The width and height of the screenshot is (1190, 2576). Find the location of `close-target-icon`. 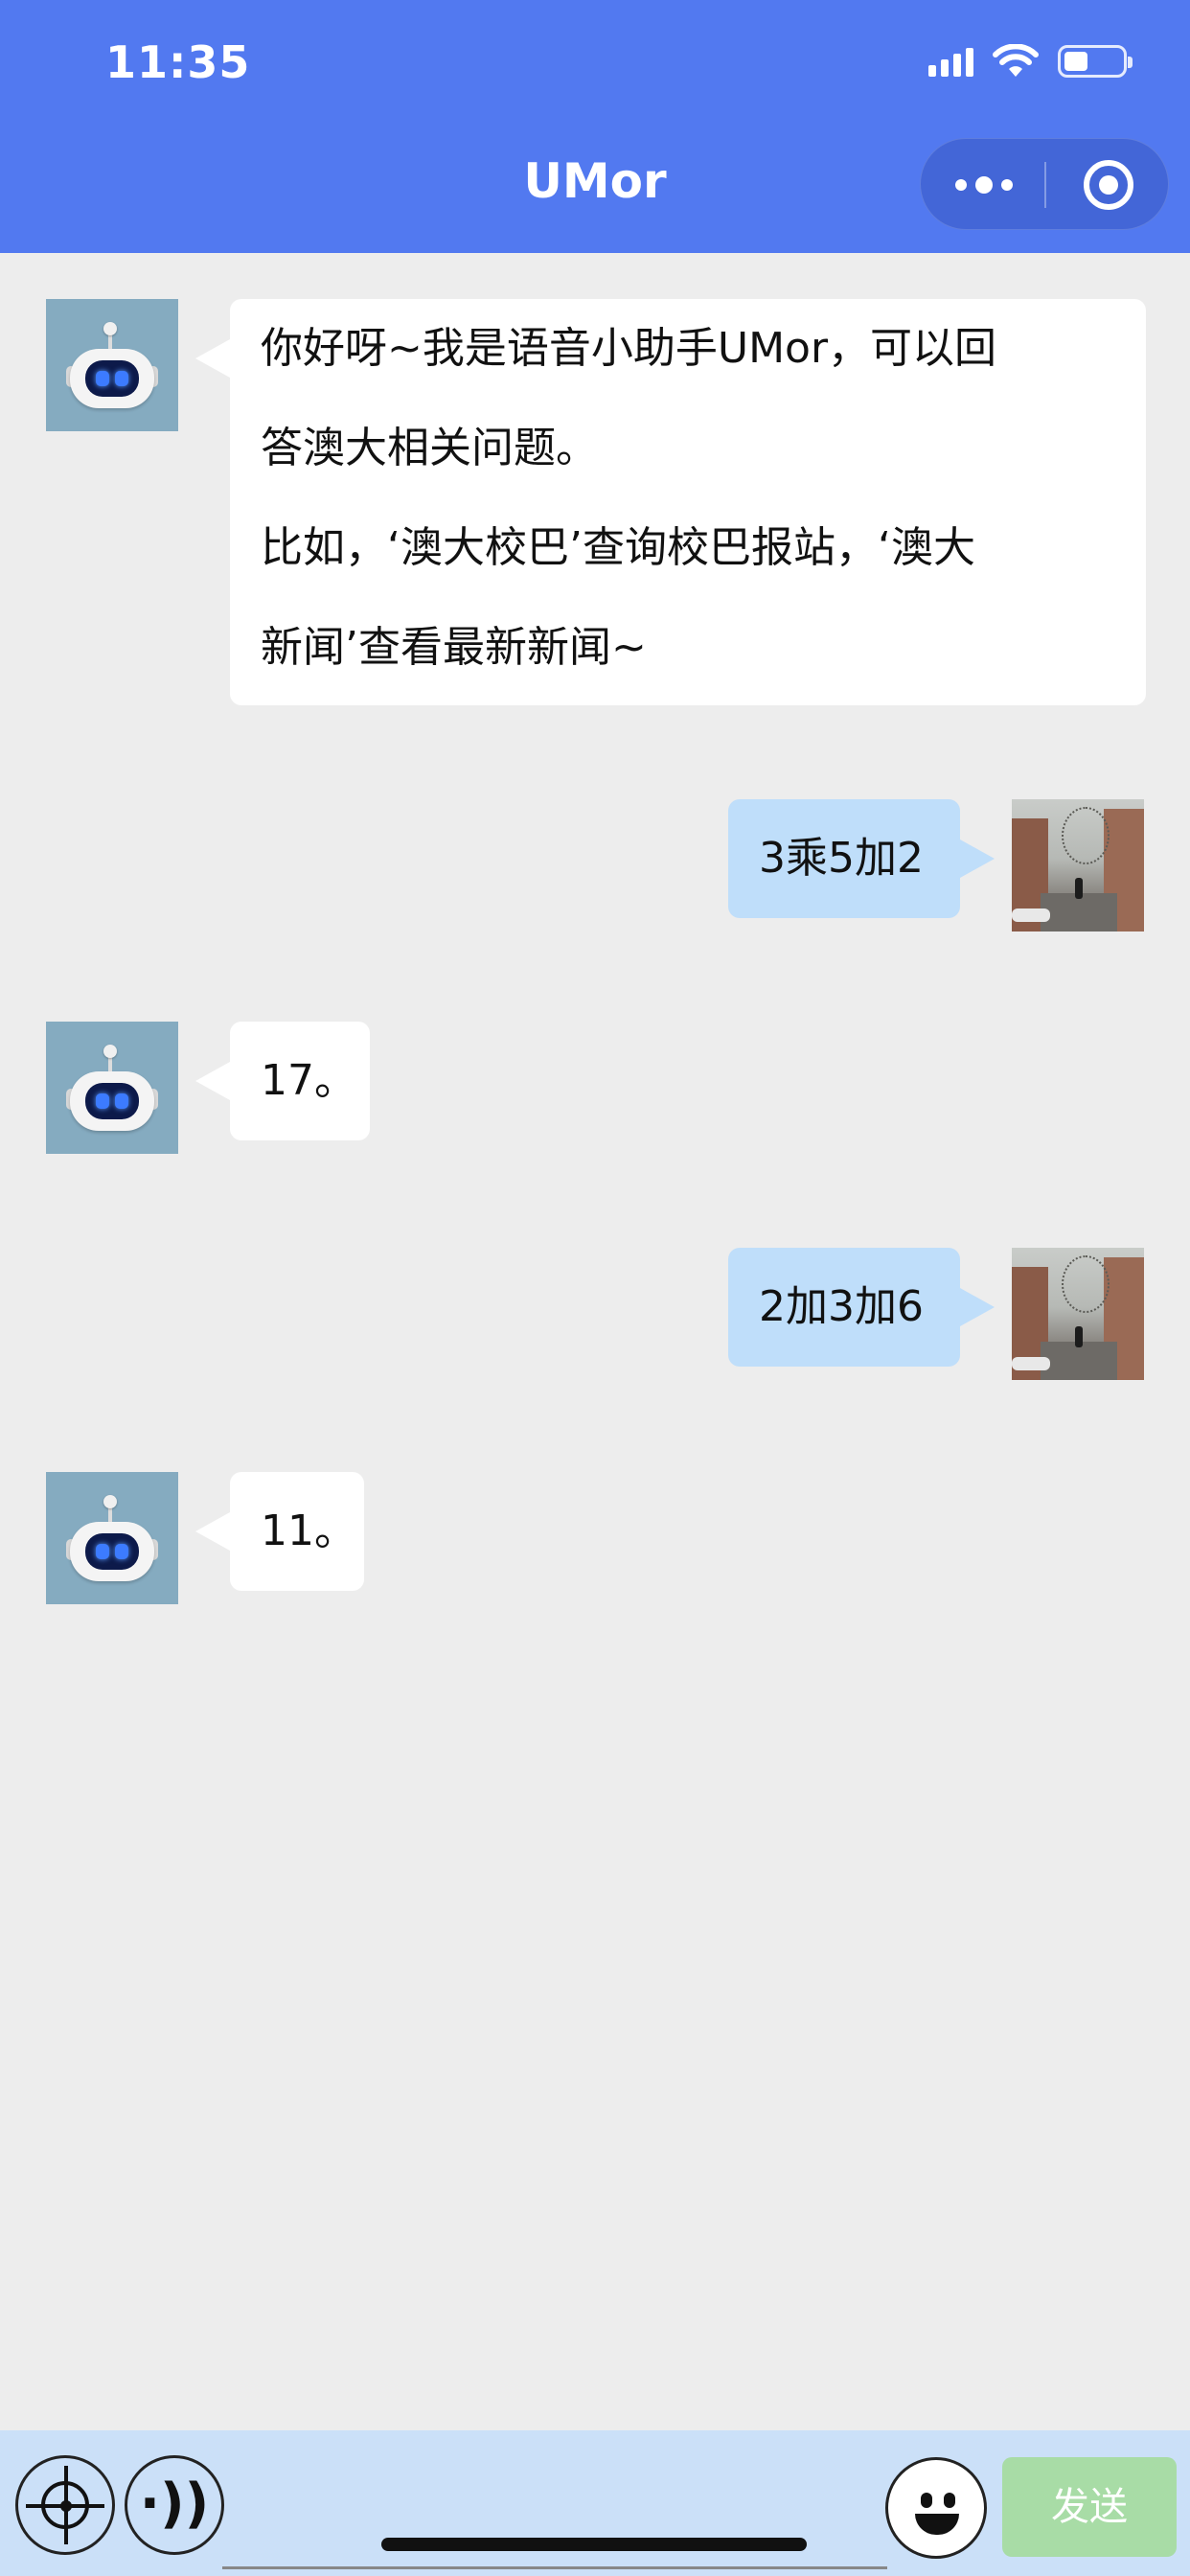

close-target-icon is located at coordinates (1108, 185).